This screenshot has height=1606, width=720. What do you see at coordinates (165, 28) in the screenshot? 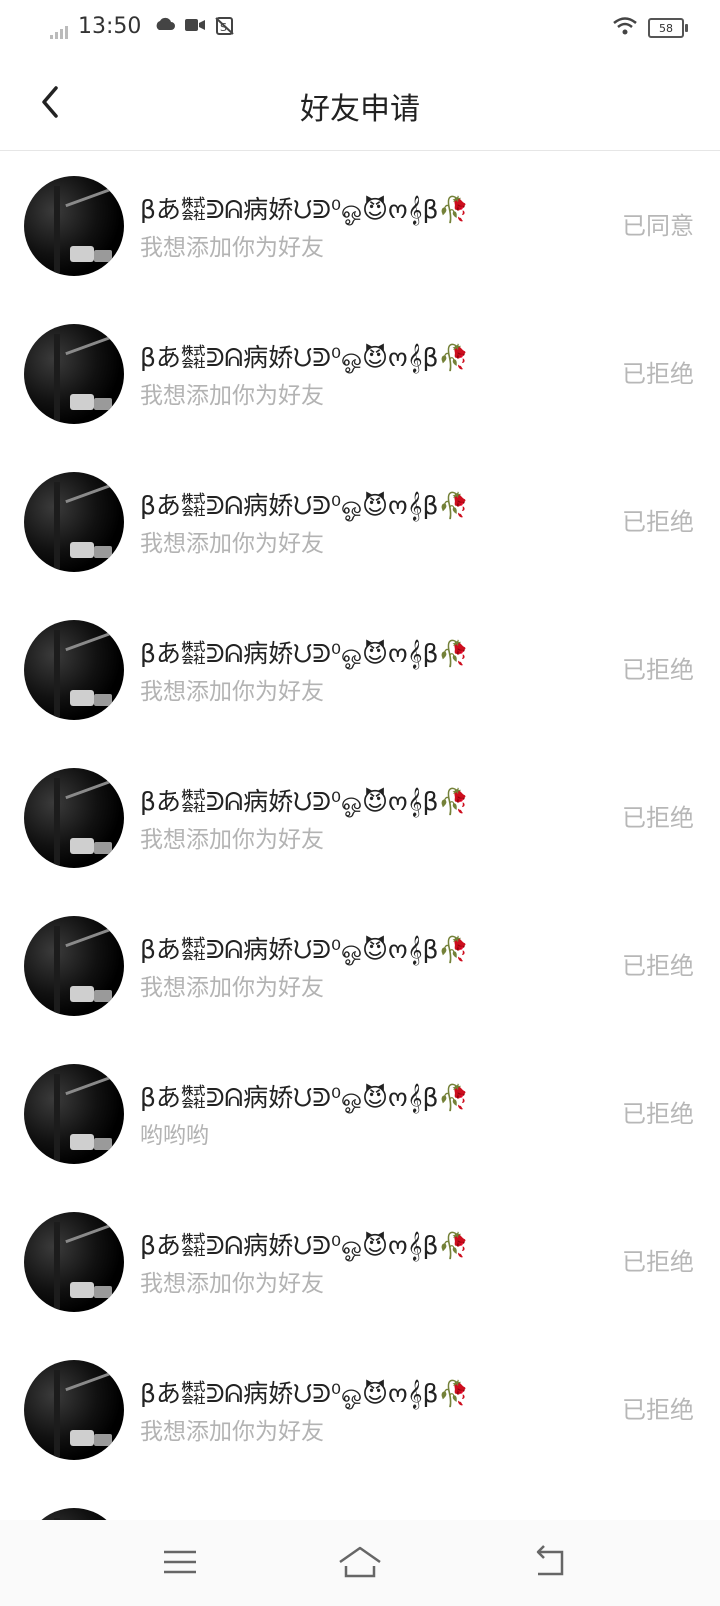
I see `cloud-icon` at bounding box center [165, 28].